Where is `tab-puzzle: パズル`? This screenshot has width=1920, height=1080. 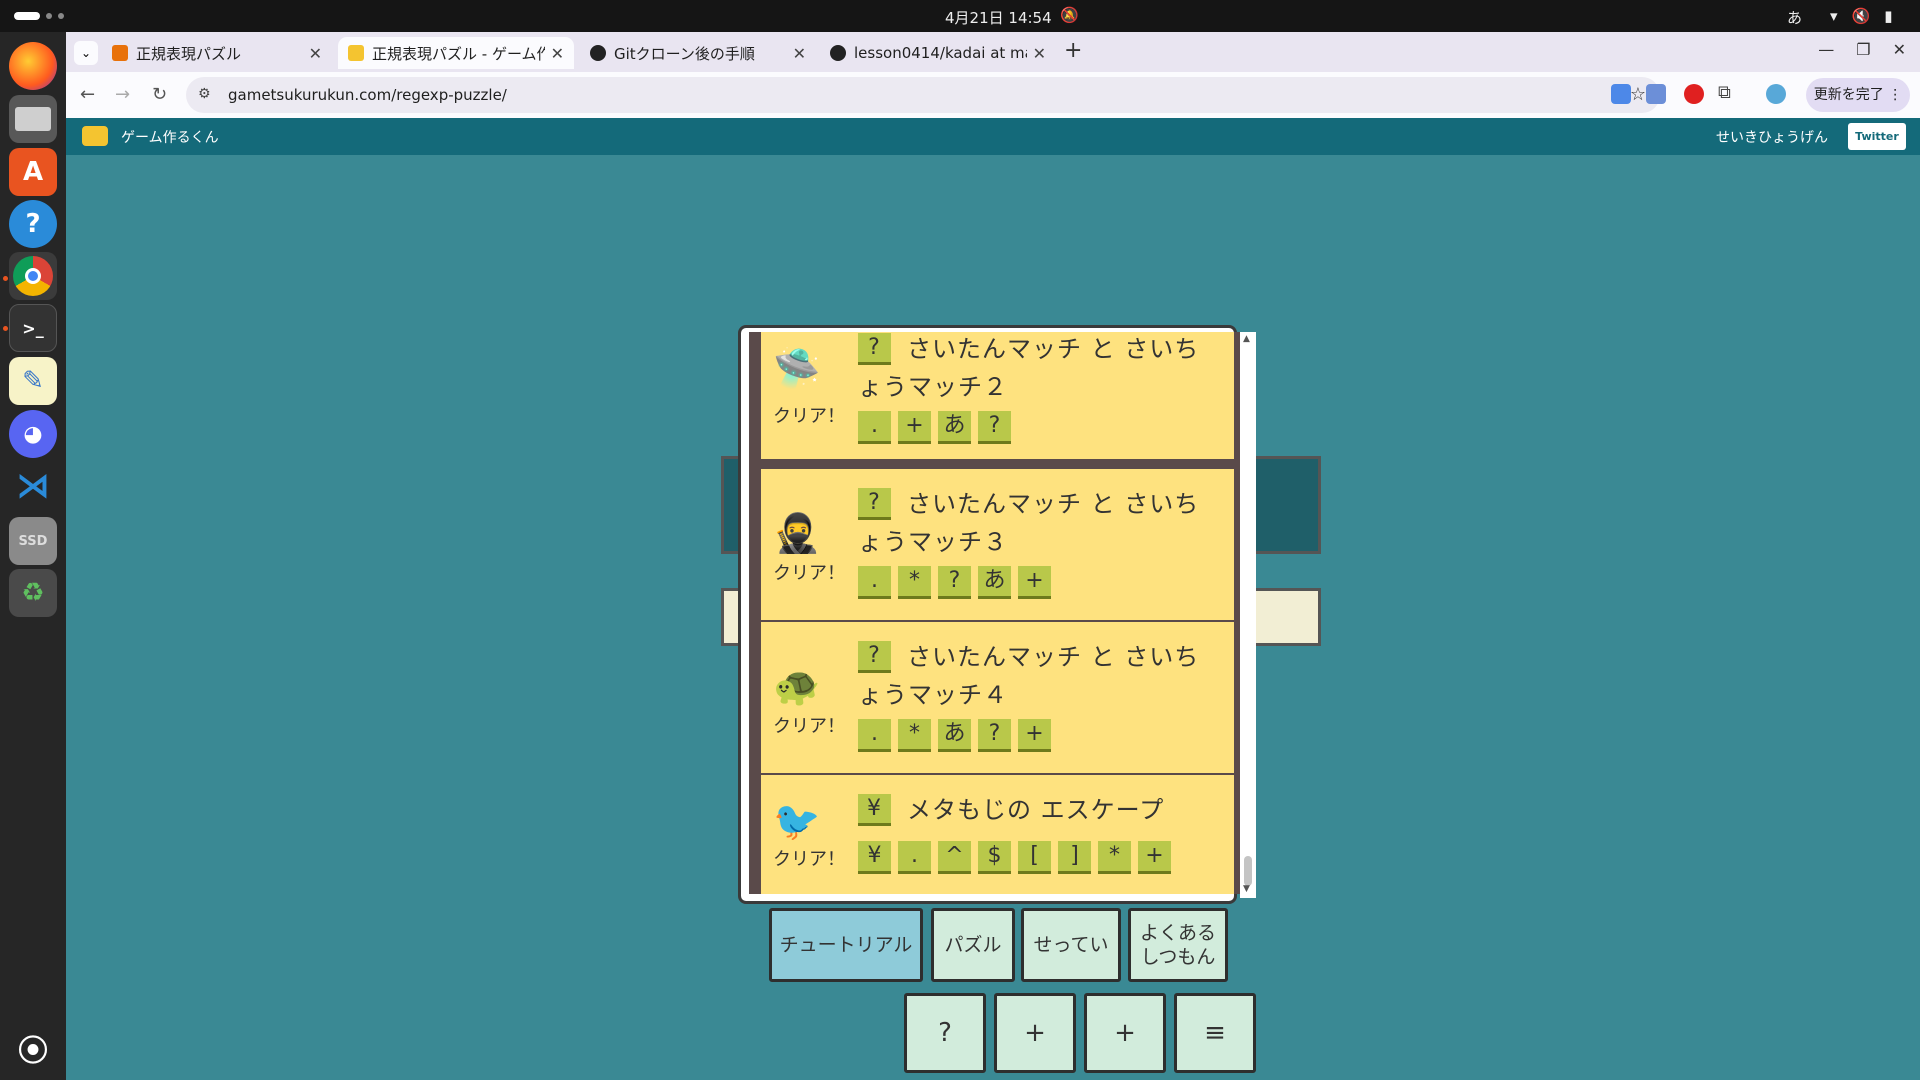 tab-puzzle: パズル is located at coordinates (973, 945).